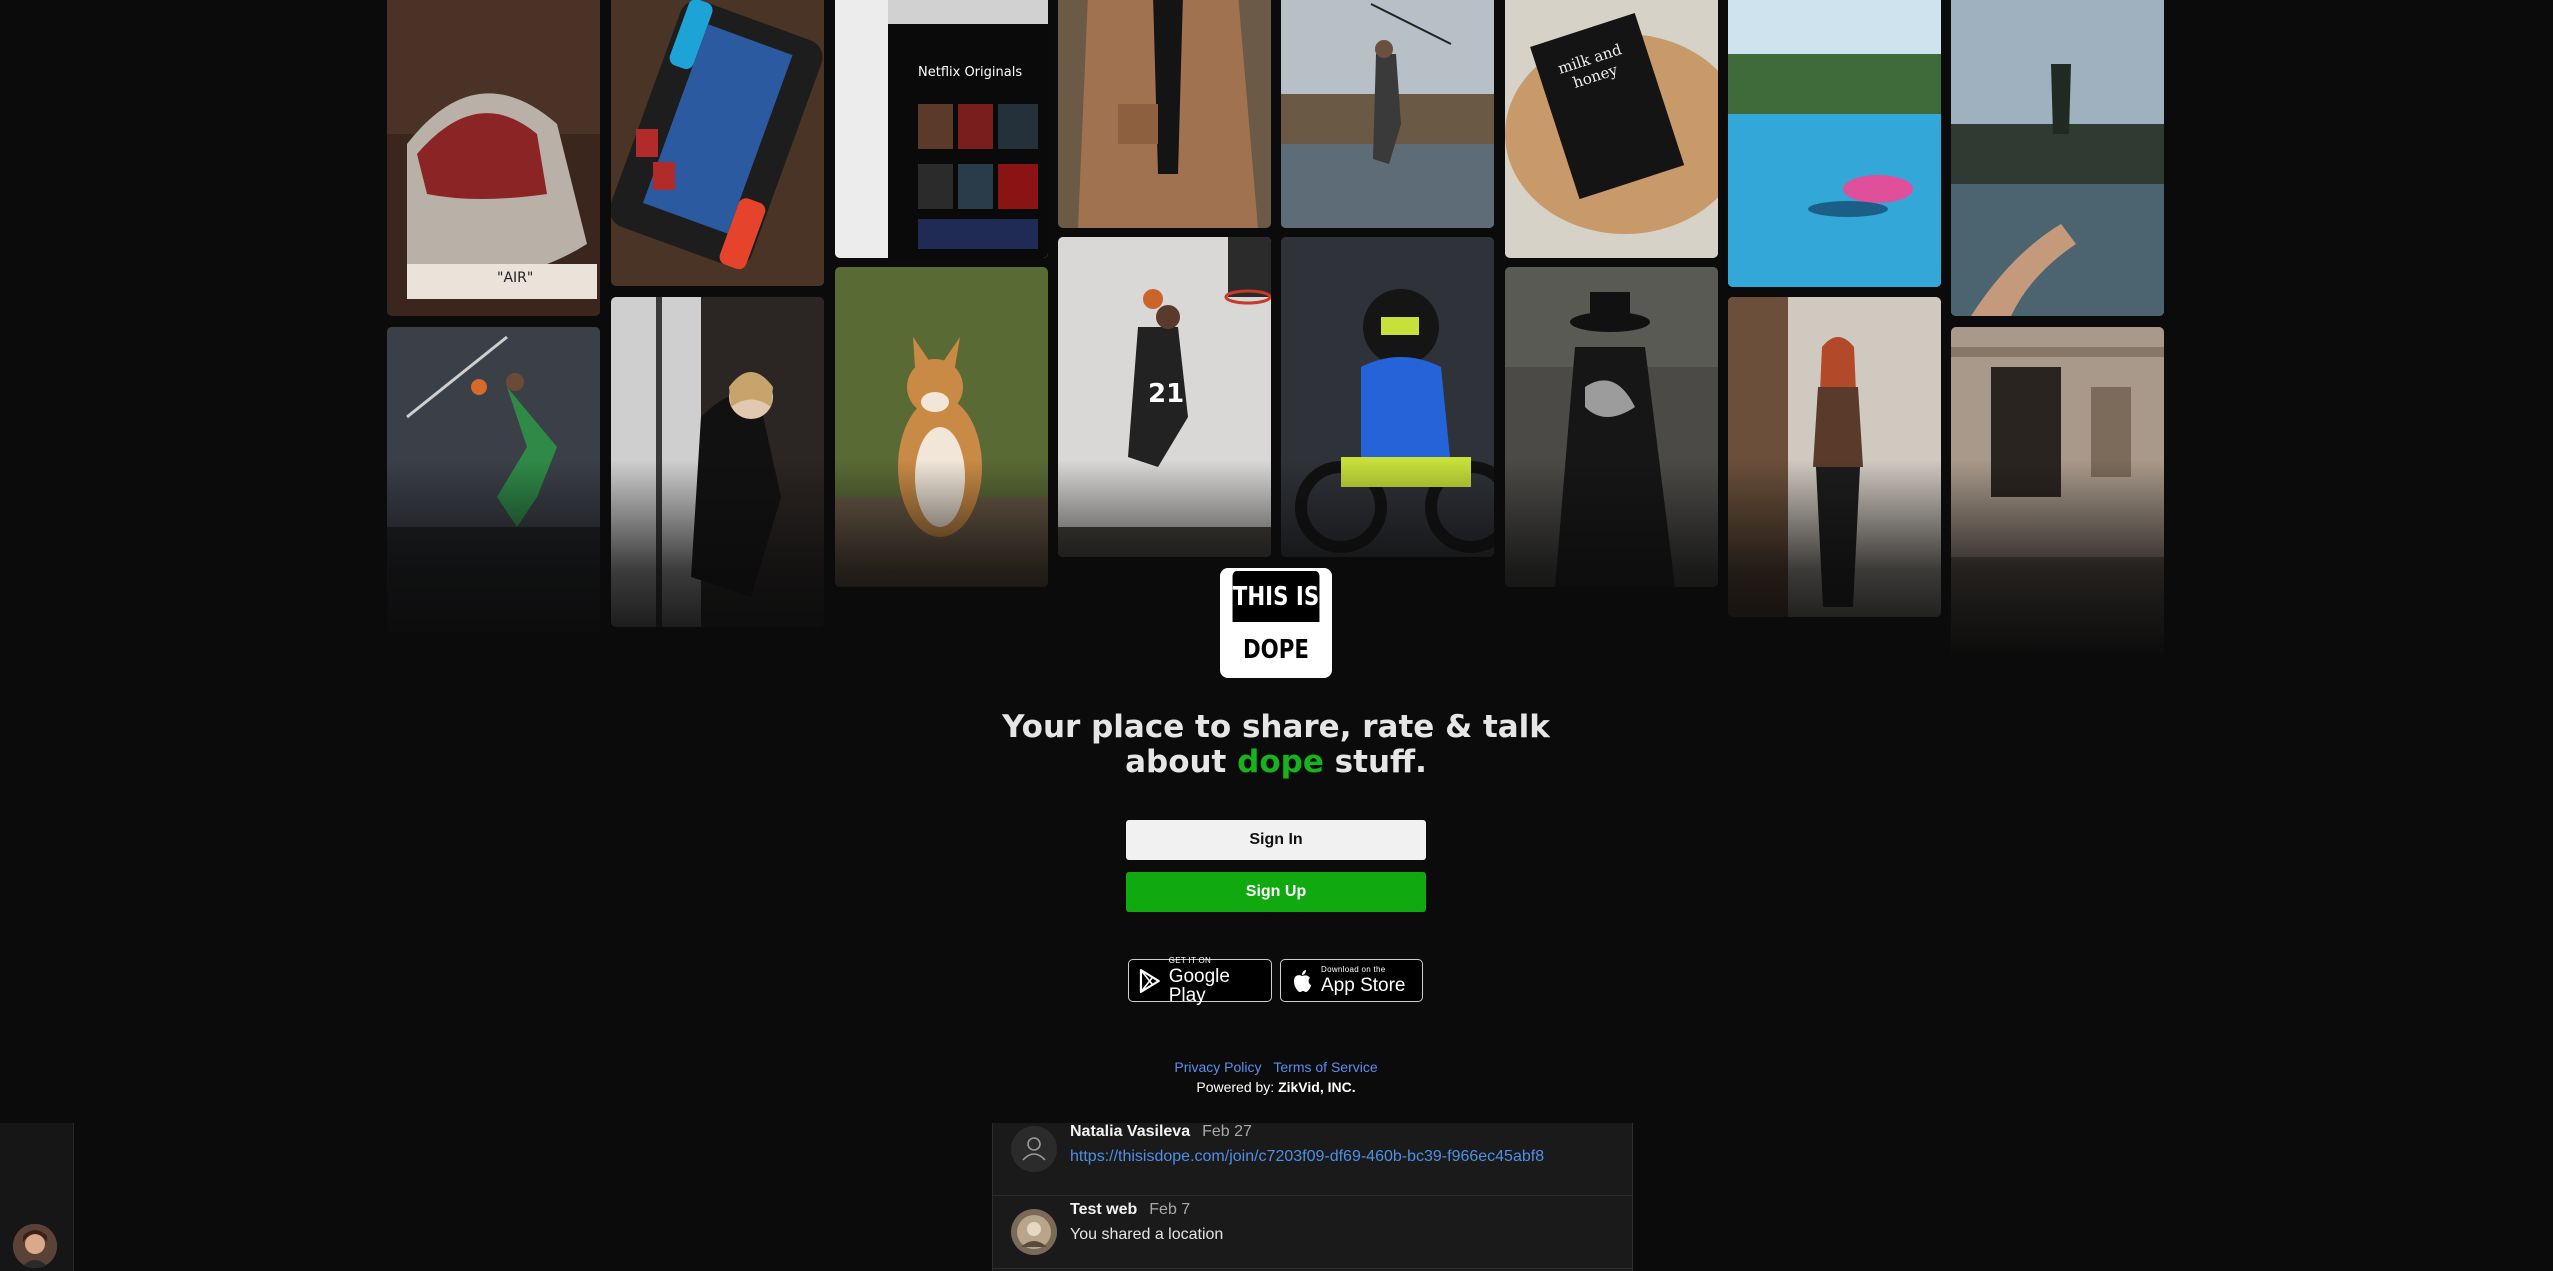 The image size is (2553, 1271). What do you see at coordinates (37, 1197) in the screenshot?
I see `chat-side-rail` at bounding box center [37, 1197].